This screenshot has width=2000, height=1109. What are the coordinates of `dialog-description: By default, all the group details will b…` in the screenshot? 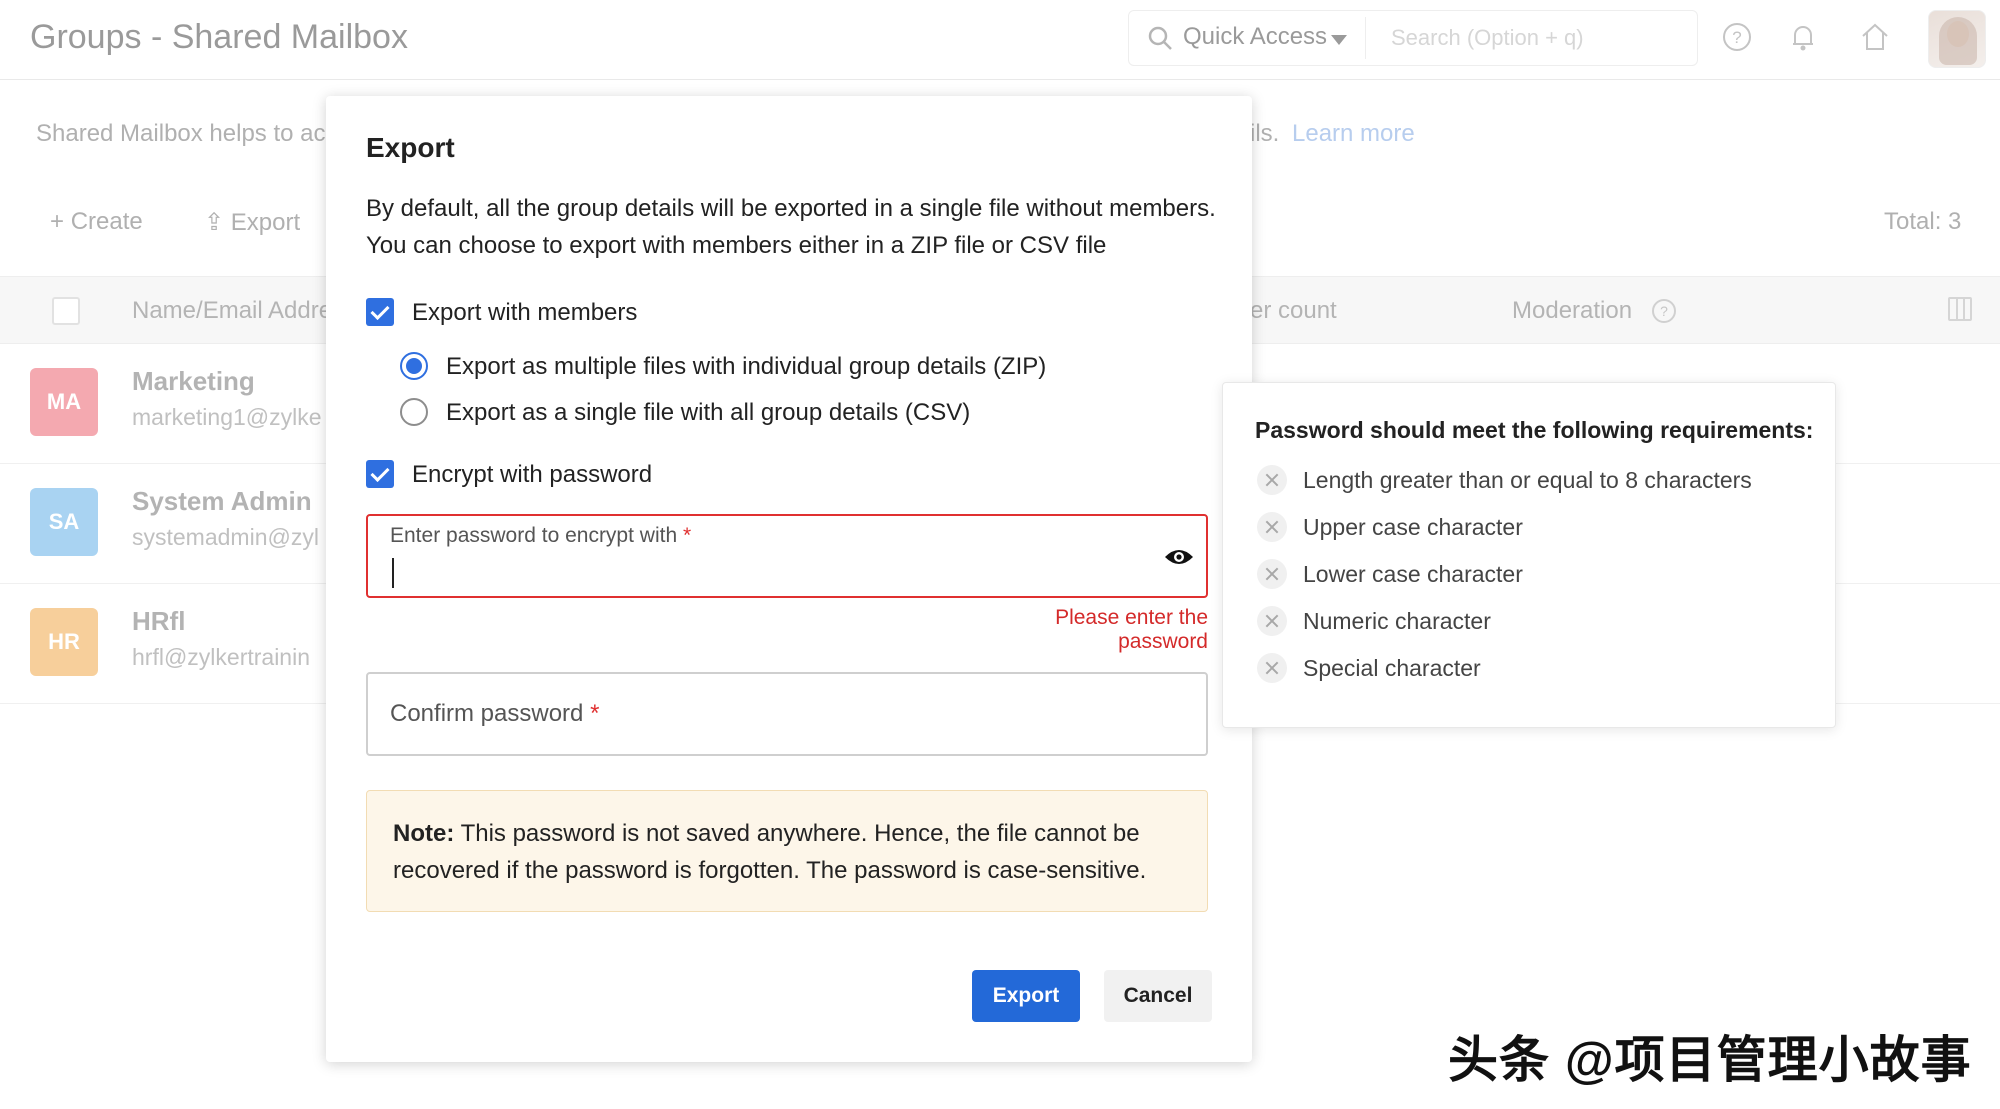 It's located at (791, 227).